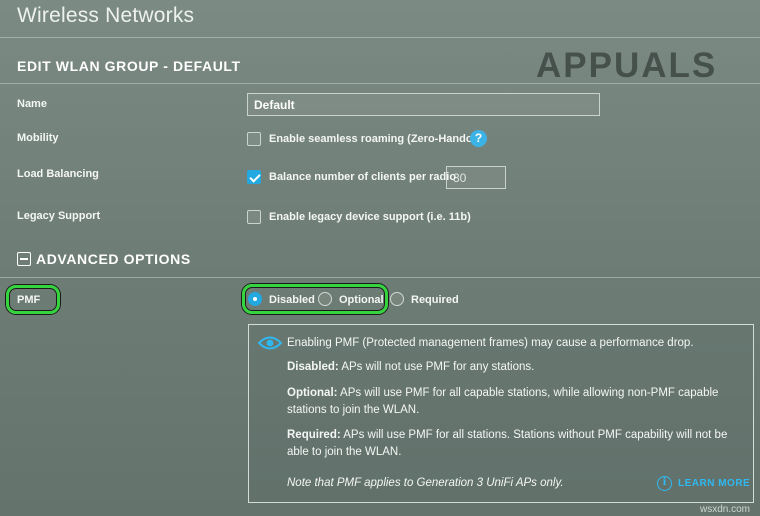 Image resolution: width=760 pixels, height=516 pixels. Describe the element at coordinates (270, 343) in the screenshot. I see `eye-icon` at that location.